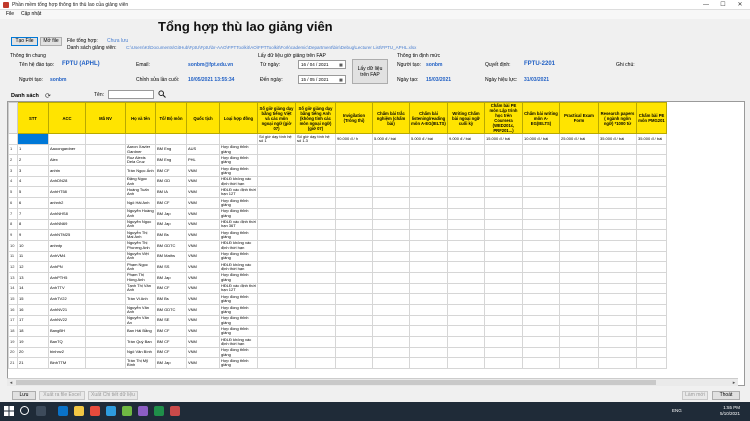 The image size is (750, 421). I want to click on table-cell: Trần Vi Anh, so click(140, 299).